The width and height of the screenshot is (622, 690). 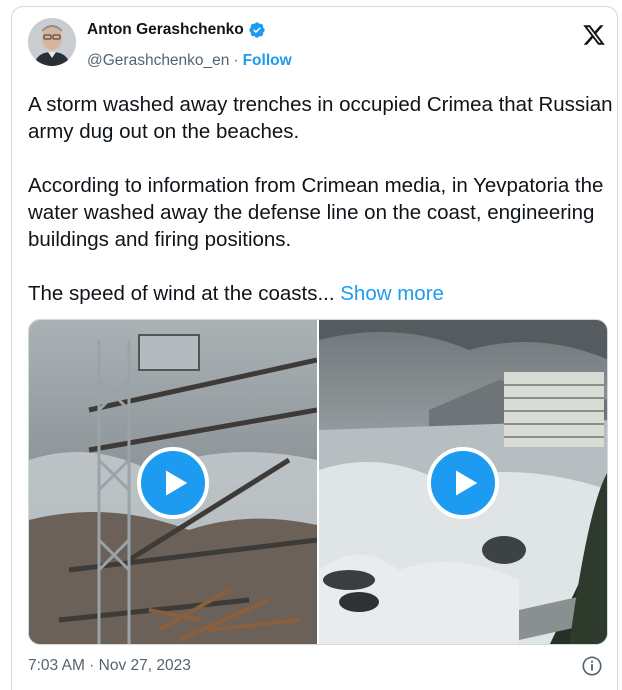 I want to click on avatar, so click(x=52, y=42).